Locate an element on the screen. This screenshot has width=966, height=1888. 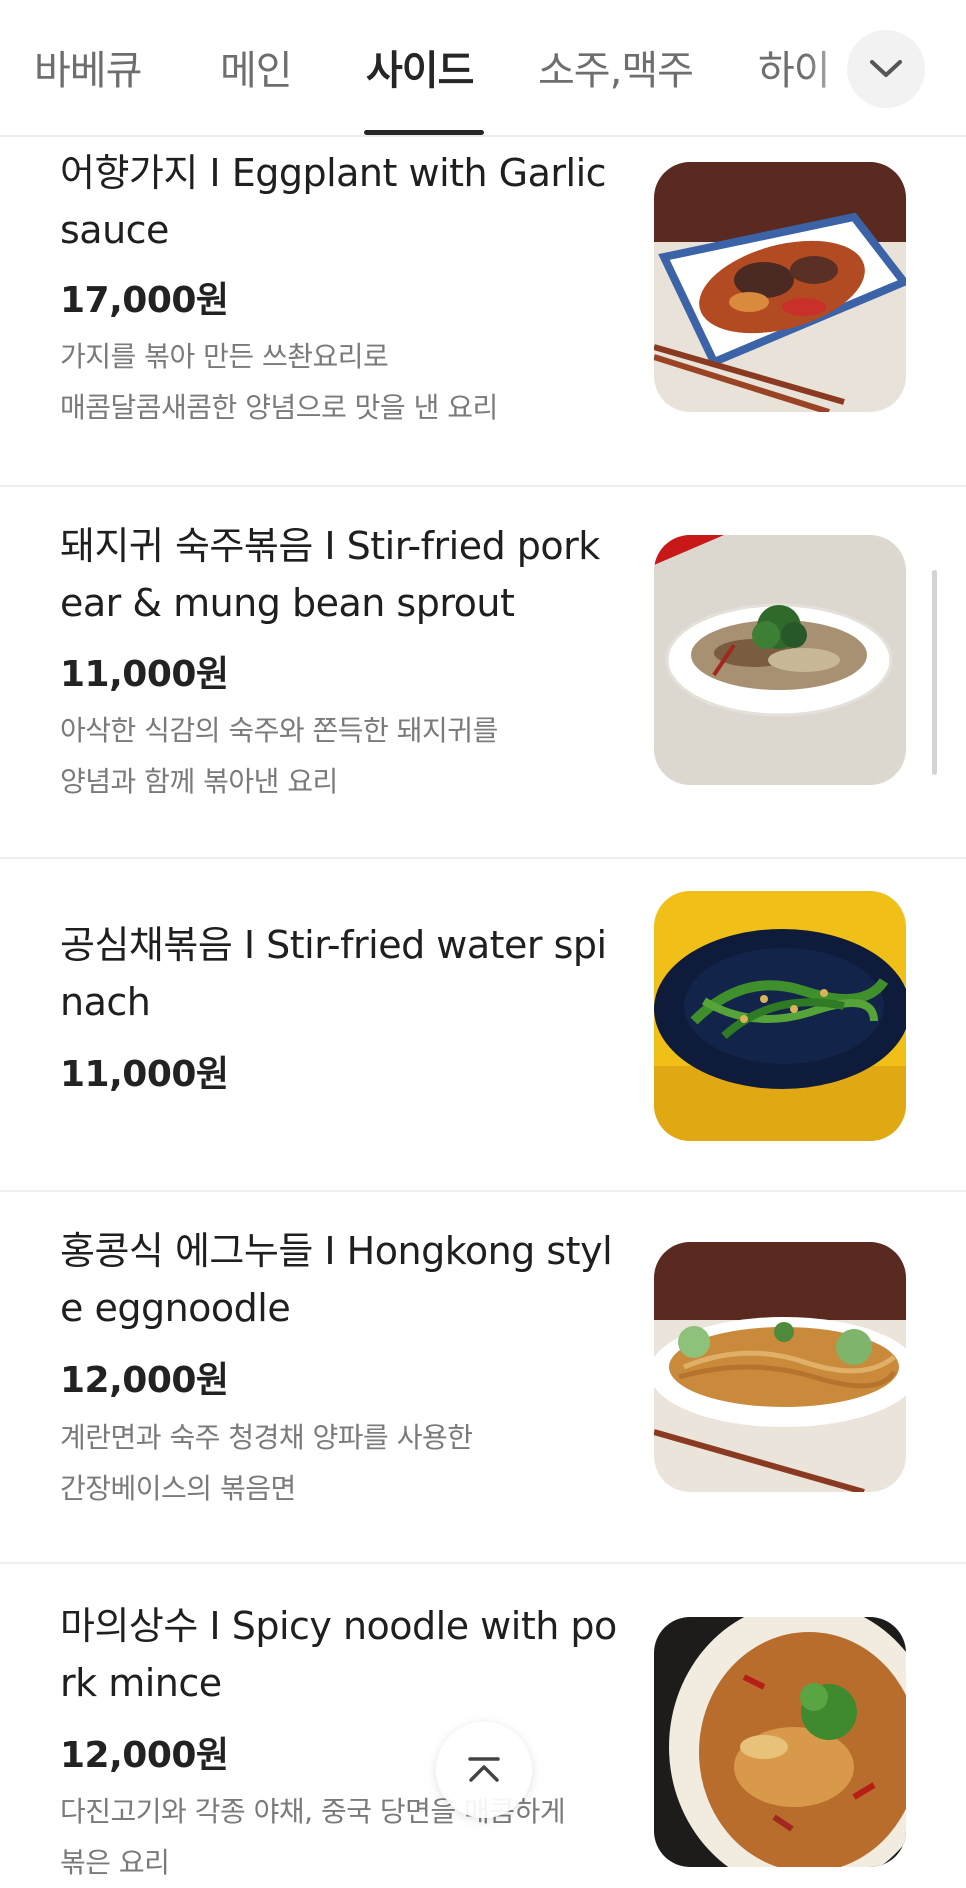
menu-item-description: 가지를 볶아 만든 쓰촨요리로 매콤달콤새콤한 양념으로 맛을 낸 요리 is located at coordinates (340, 382).